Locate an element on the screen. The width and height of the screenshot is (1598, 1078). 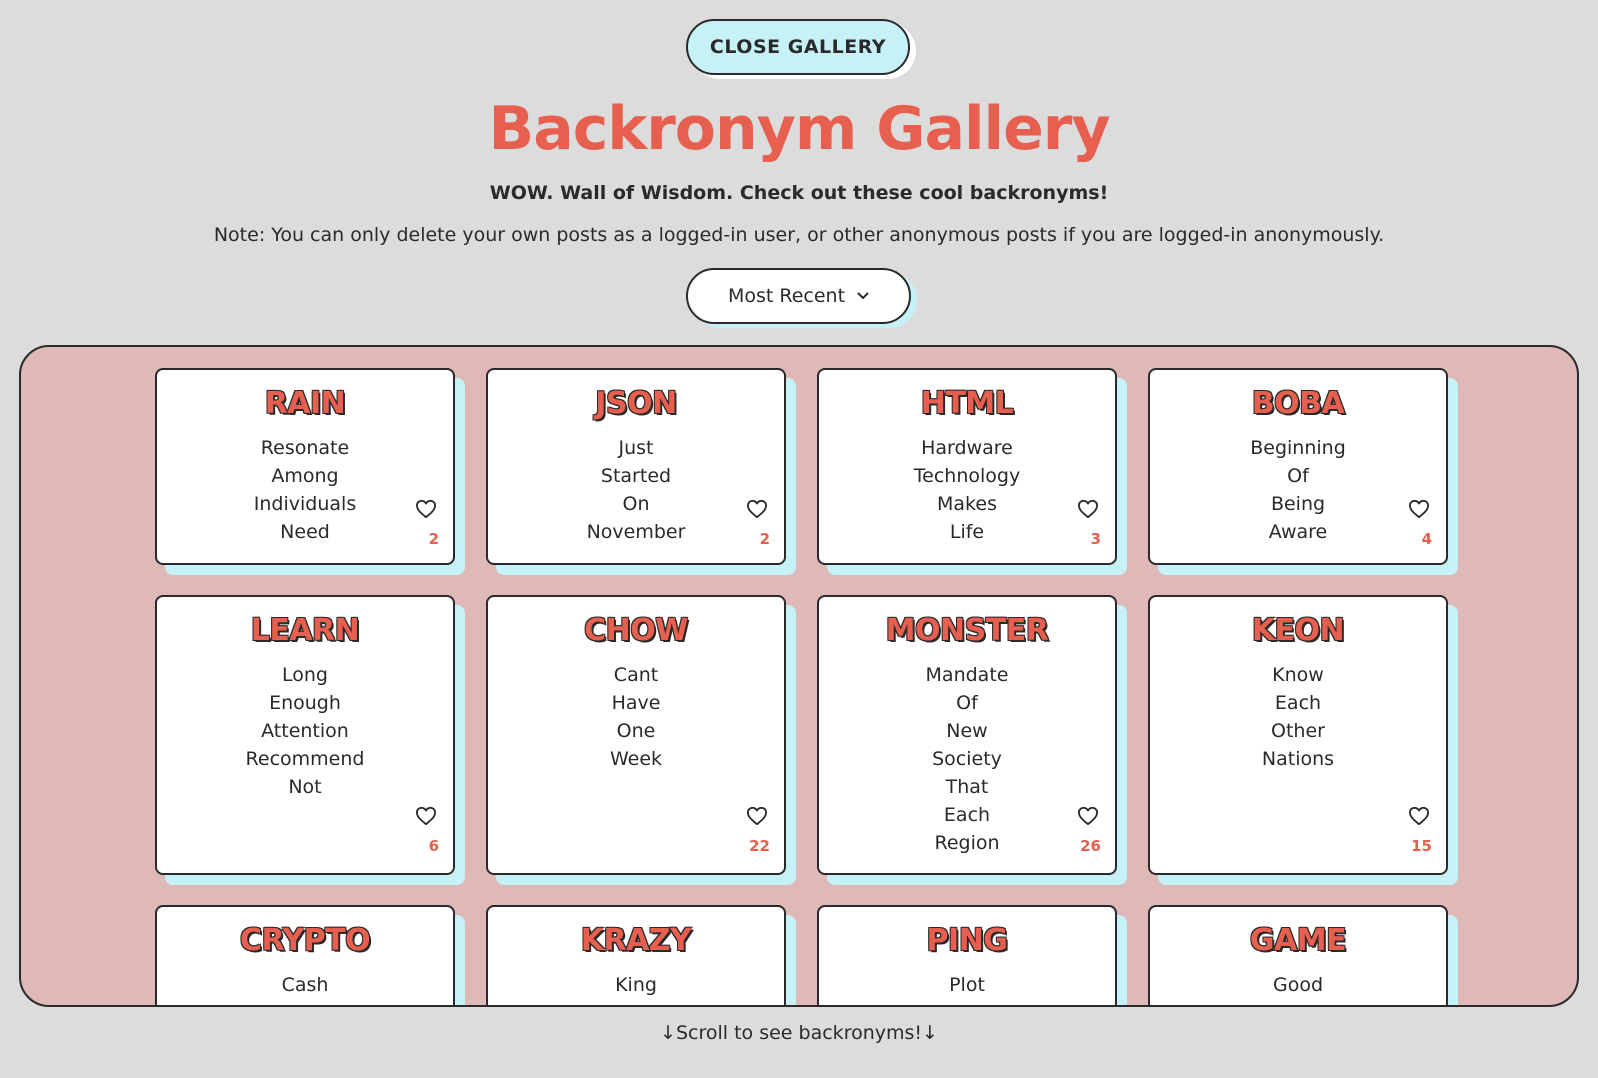
expansion-word: Recommend is located at coordinates (305, 759).